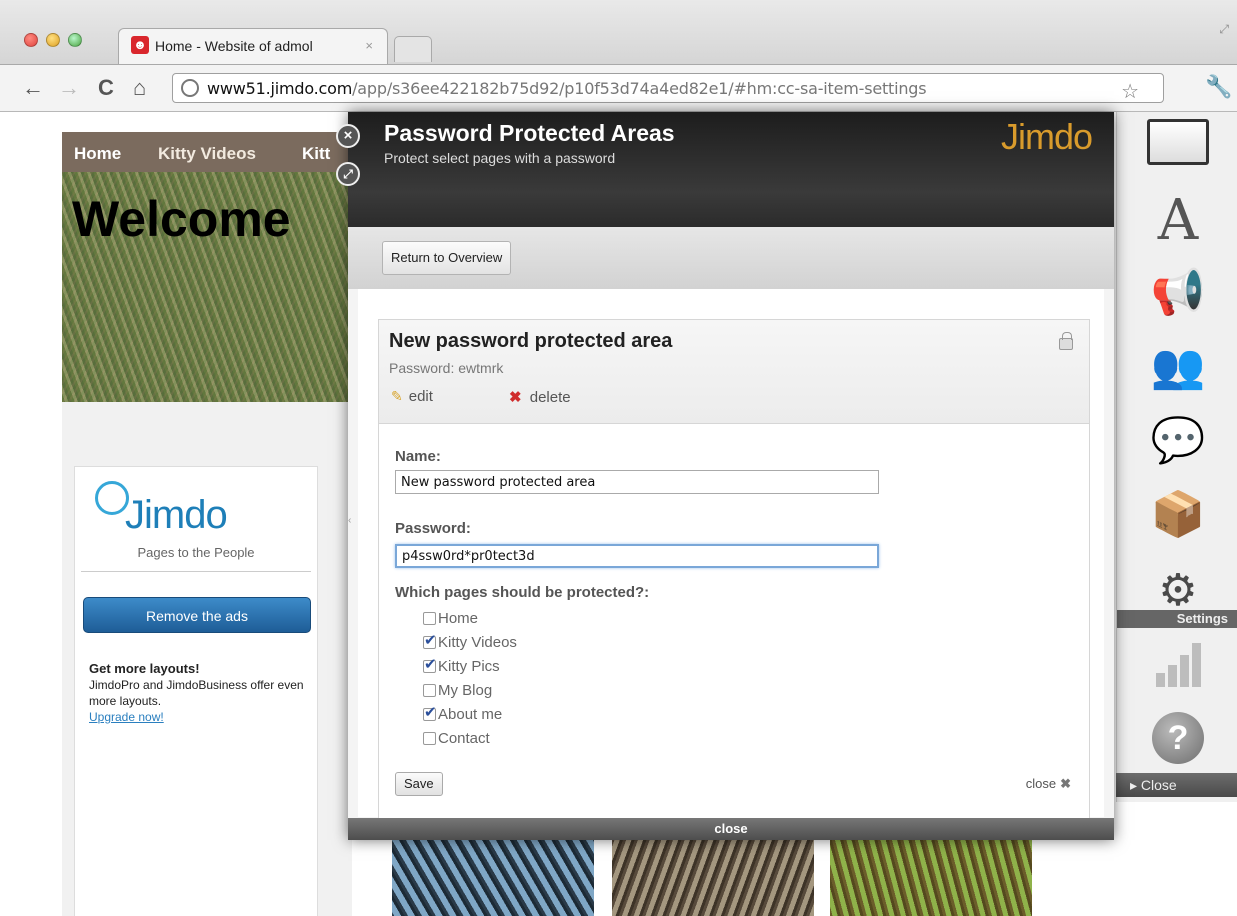  Describe the element at coordinates (1178, 738) in the screenshot. I see `help-icon: ?` at that location.